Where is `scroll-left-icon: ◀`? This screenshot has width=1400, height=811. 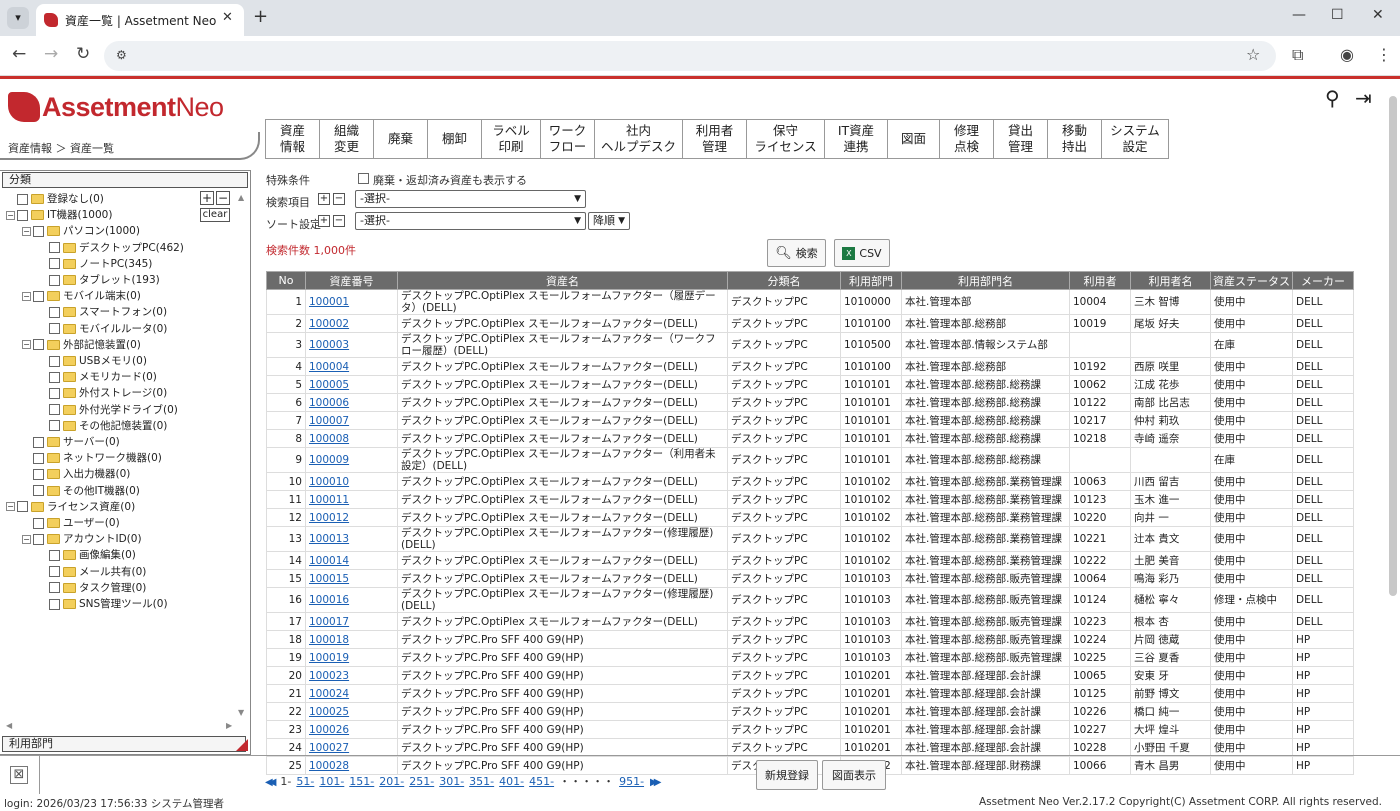
scroll-left-icon: ◀ is located at coordinates (9, 725).